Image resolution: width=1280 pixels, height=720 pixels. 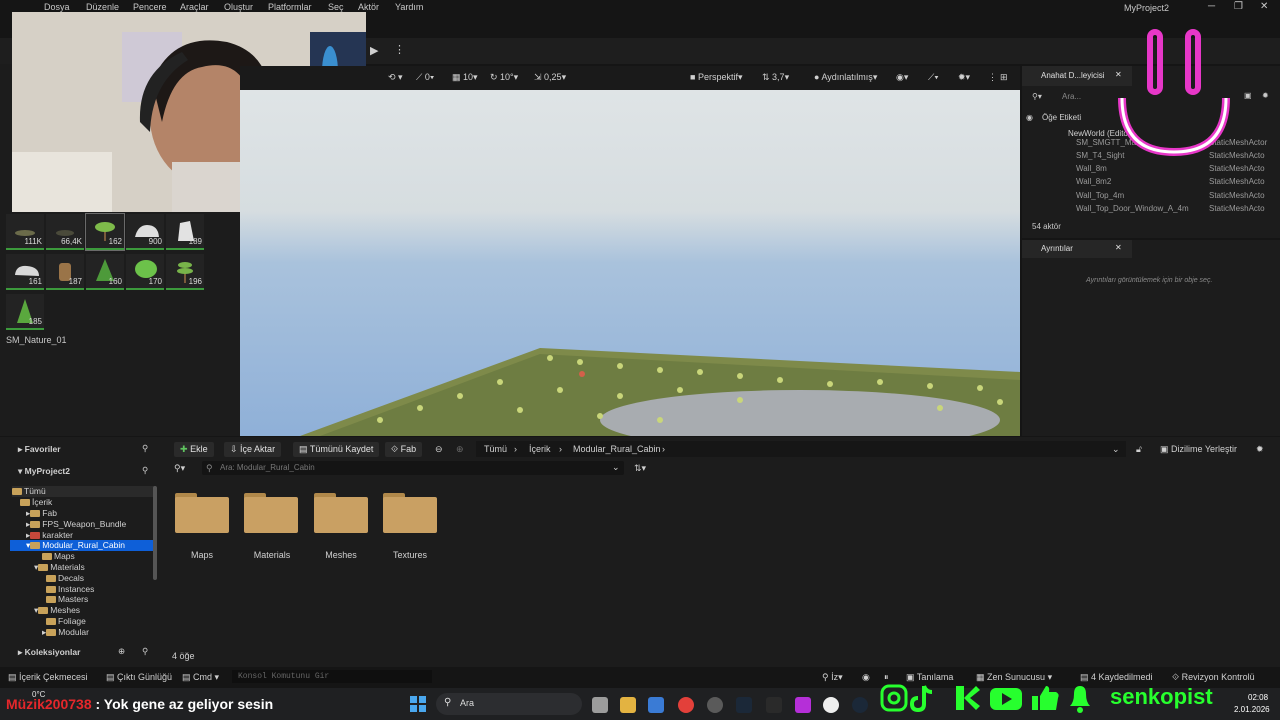 I want to click on layout-icon: ⊞, so click(x=1004, y=77).